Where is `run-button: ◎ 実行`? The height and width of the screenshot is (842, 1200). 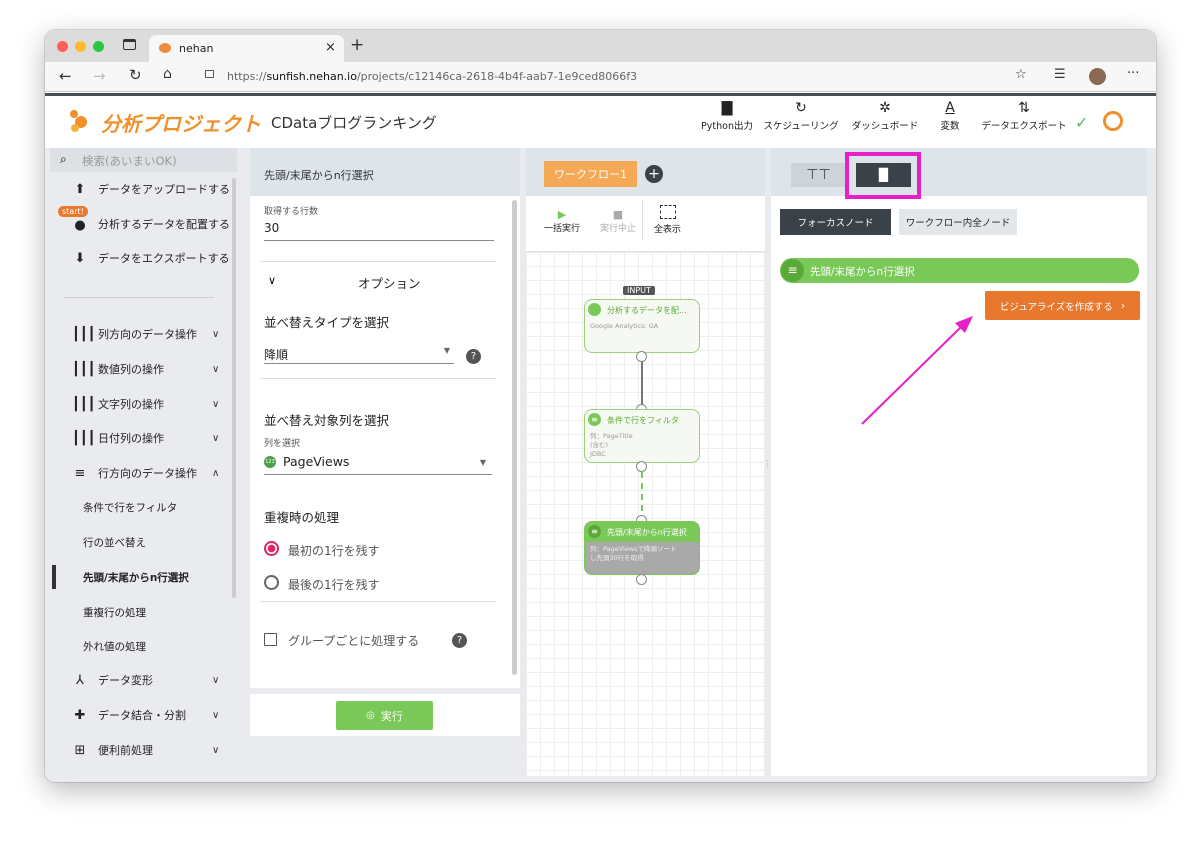 run-button: ◎ 実行 is located at coordinates (384, 715).